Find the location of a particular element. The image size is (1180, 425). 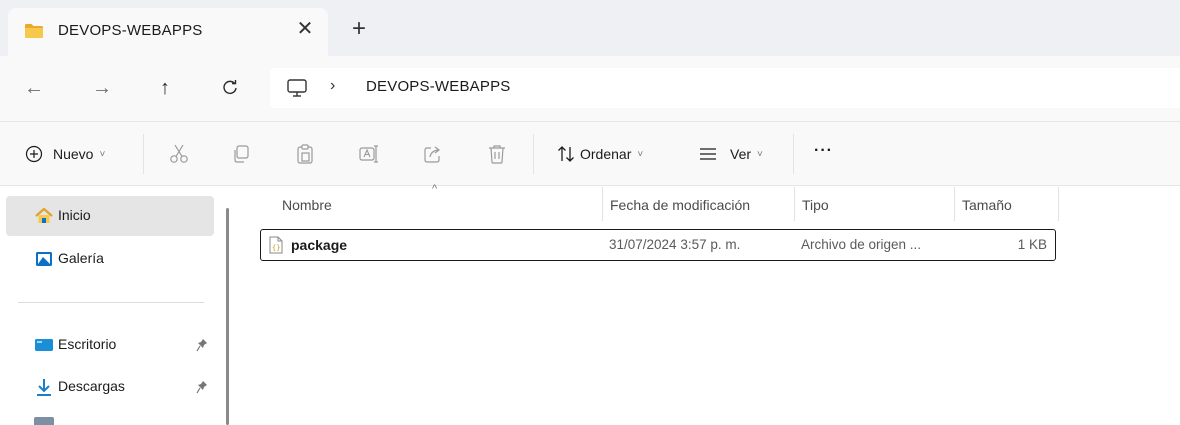

navigation-pane: Inicio Galería Escritorio Descargas is located at coordinates (115, 306).